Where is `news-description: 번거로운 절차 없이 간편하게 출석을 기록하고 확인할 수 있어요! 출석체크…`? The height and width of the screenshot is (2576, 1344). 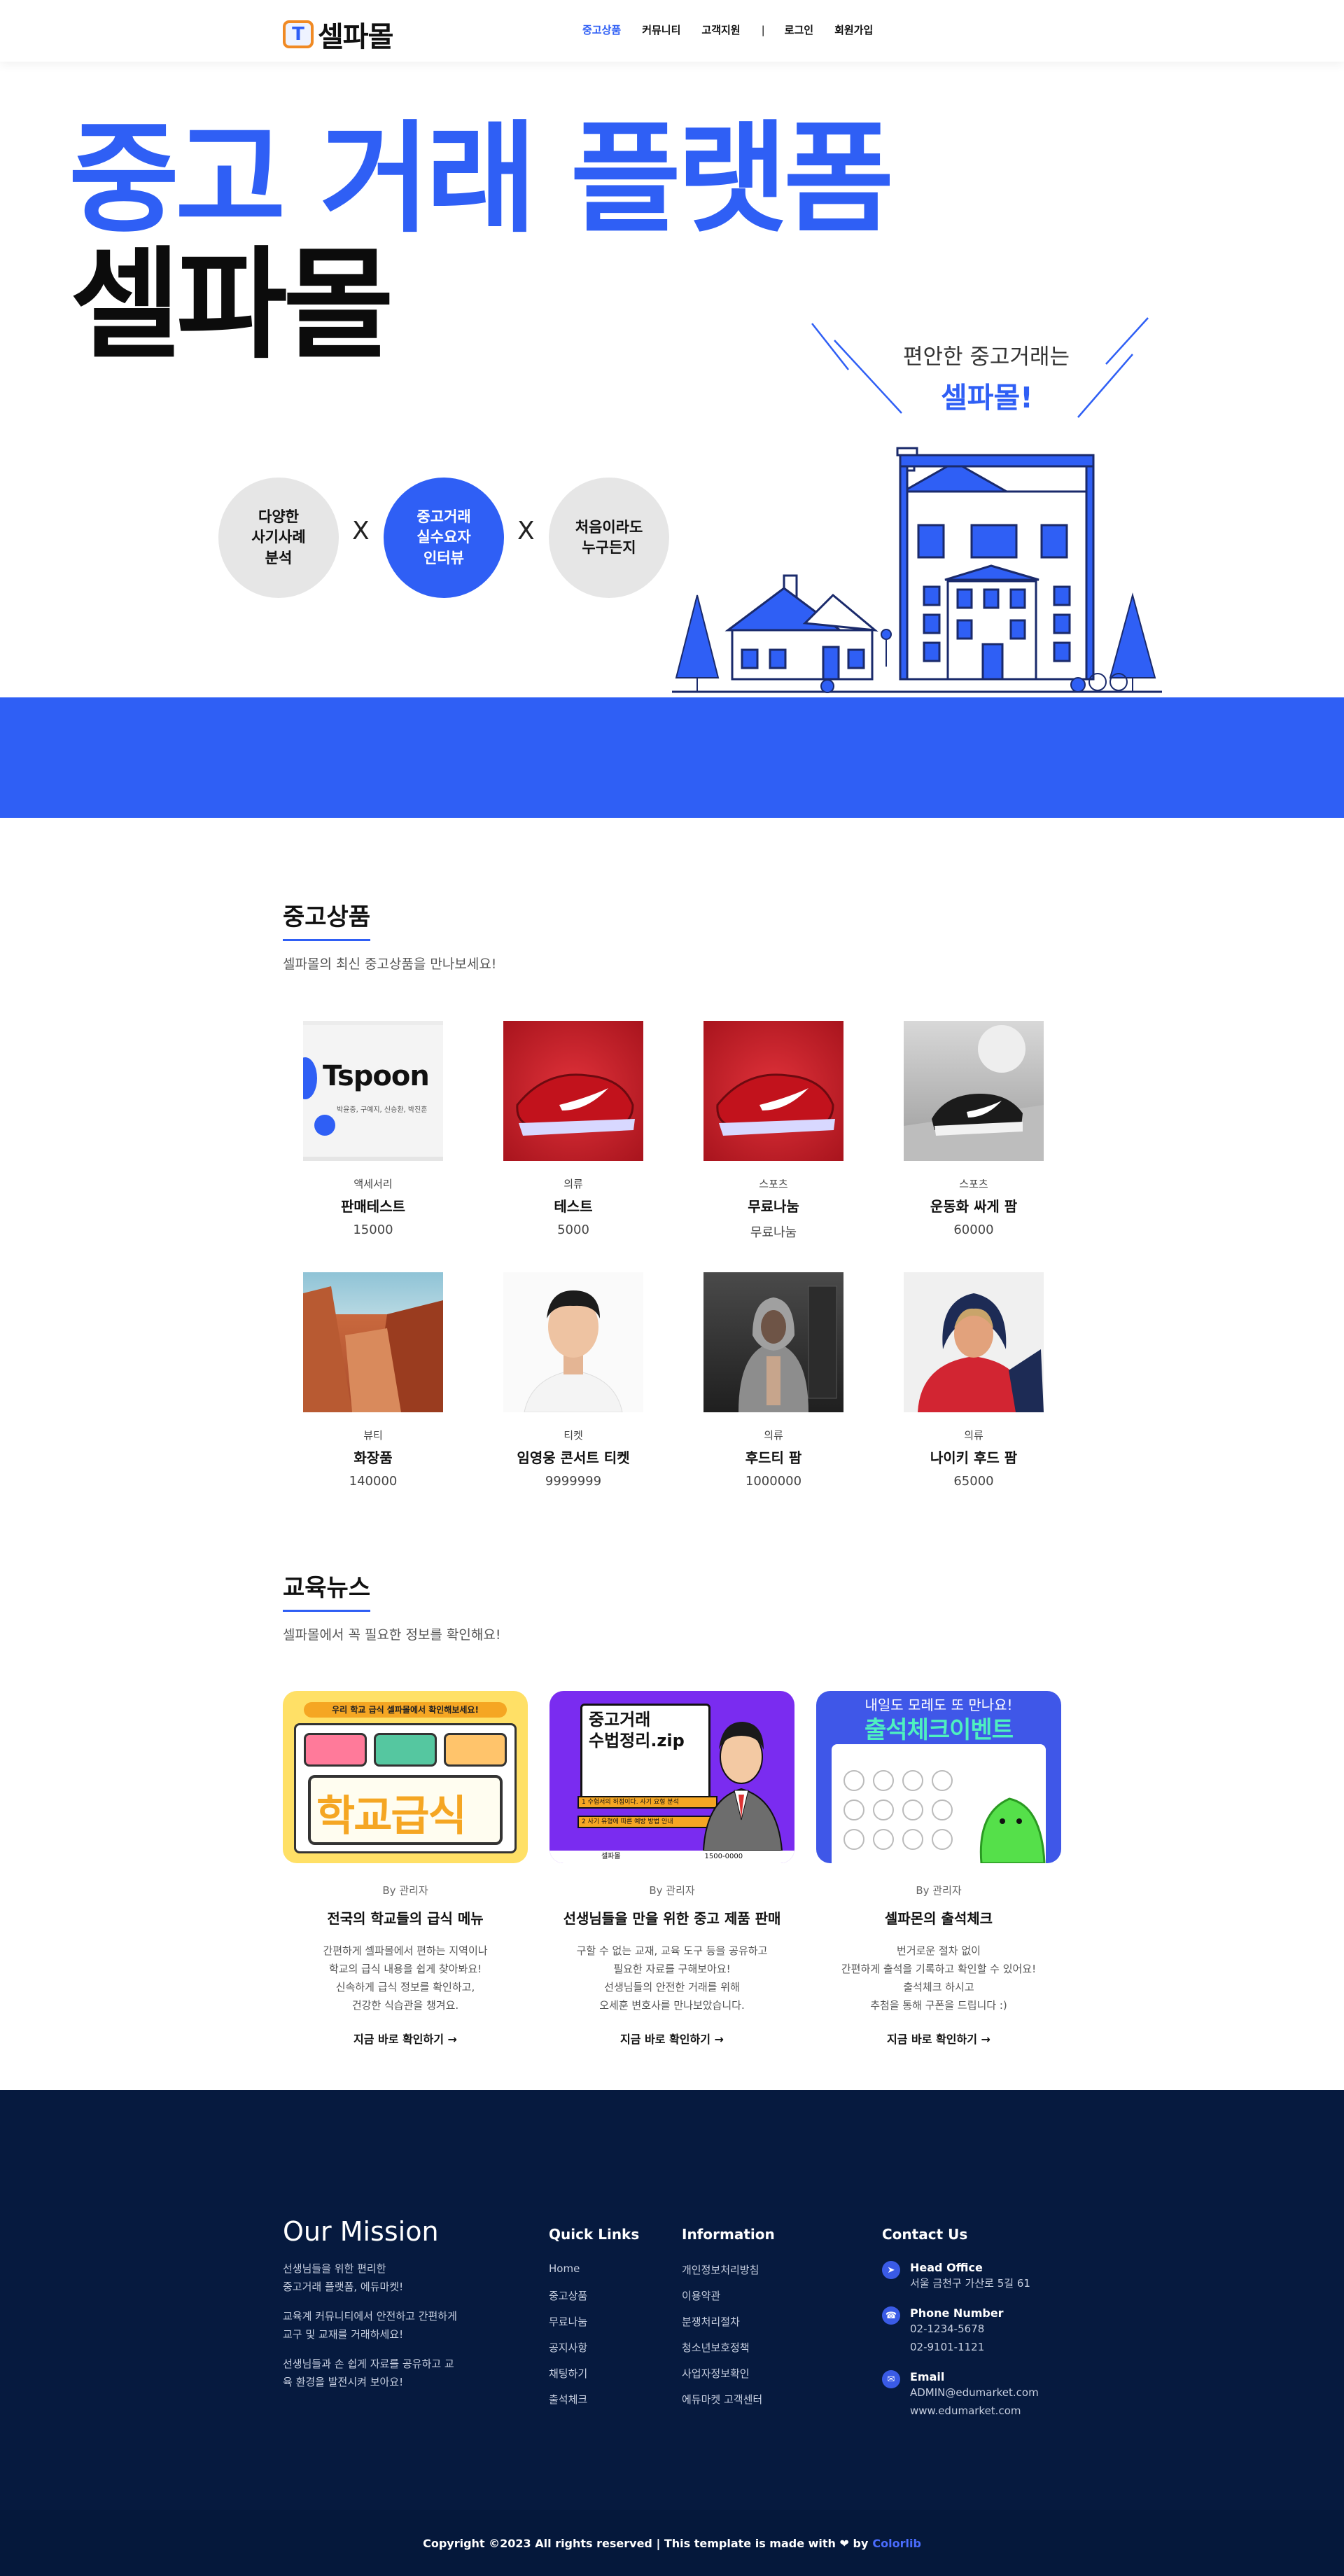
news-description: 번거로운 절차 없이 간편하게 출석을 기록하고 확인할 수 있어요! 출석체크… is located at coordinates (939, 1978).